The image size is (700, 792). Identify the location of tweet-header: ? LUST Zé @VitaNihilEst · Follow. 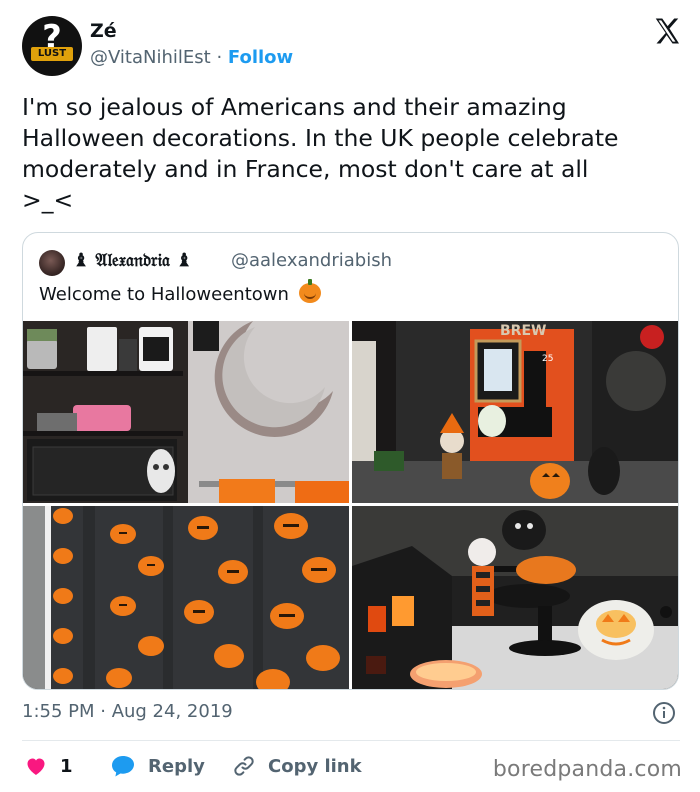
(352, 47).